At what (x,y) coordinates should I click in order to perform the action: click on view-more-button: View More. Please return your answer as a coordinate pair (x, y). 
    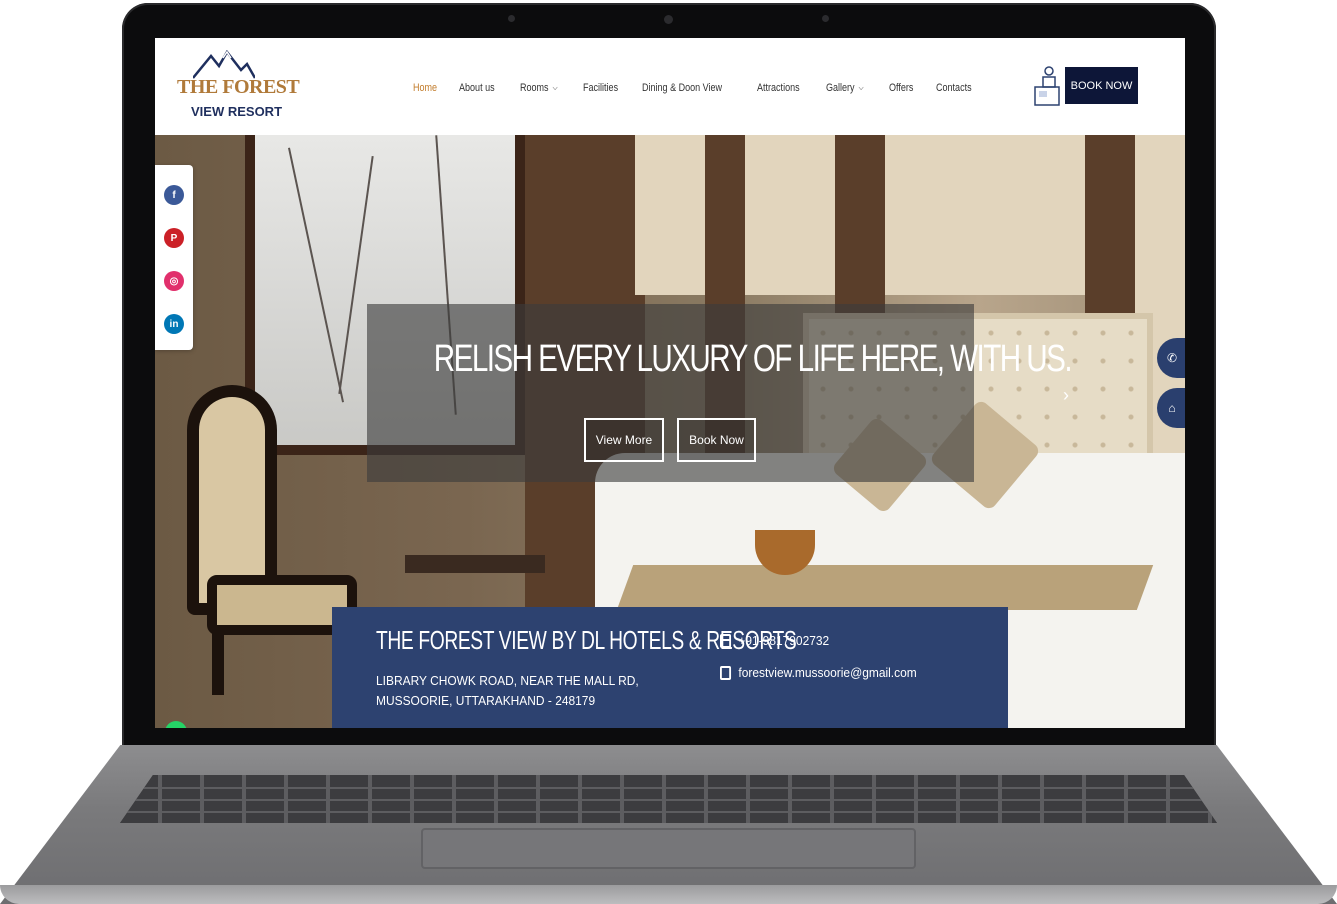
    Looking at the image, I should click on (624, 440).